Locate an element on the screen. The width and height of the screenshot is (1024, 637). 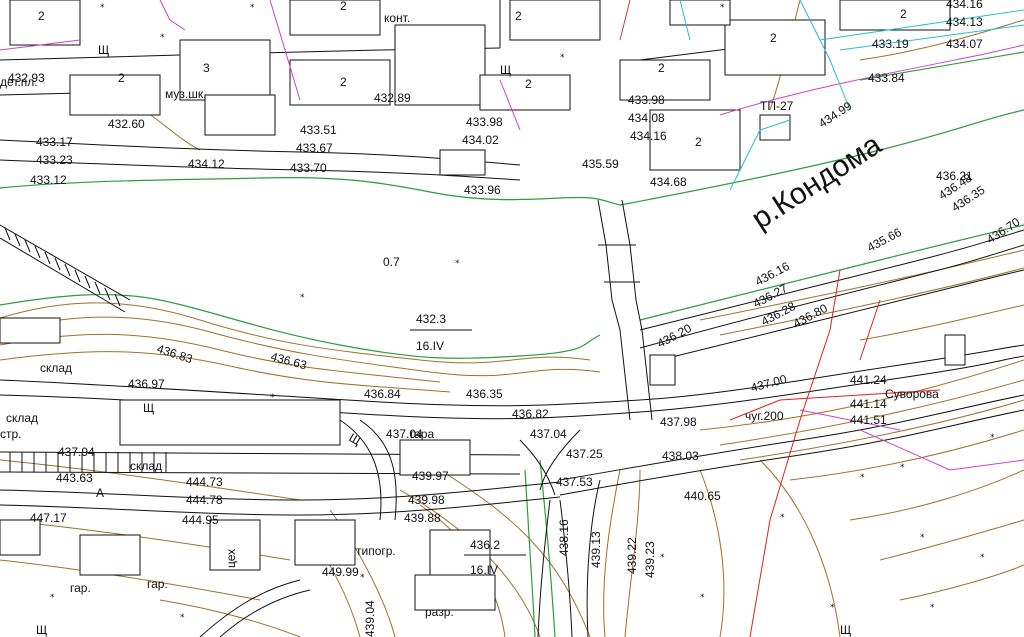
elevation-label: 441.24 is located at coordinates (868, 380).